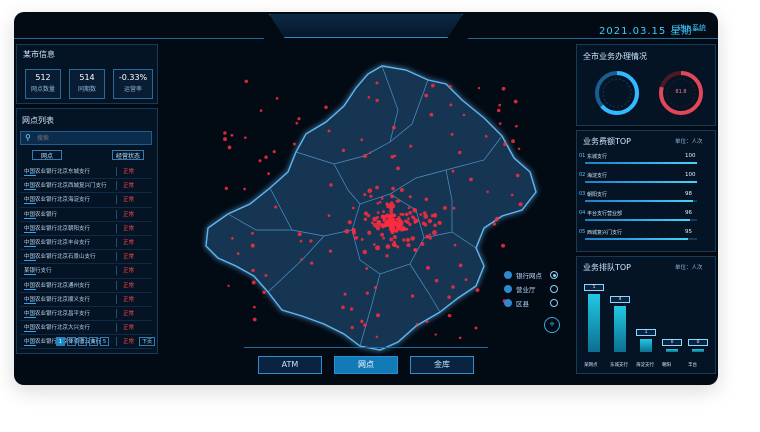 This screenshot has height=432, width=760. Describe the element at coordinates (60, 341) in the screenshot. I see `page-button: 1` at that location.